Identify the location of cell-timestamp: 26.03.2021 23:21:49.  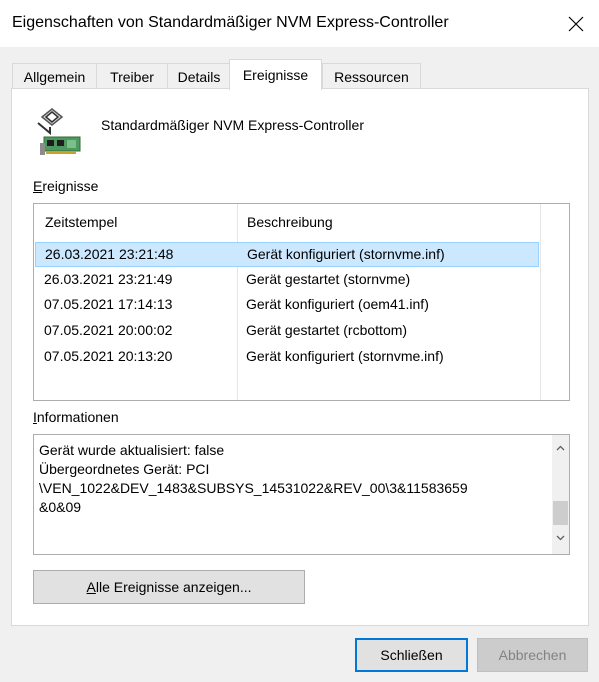
(108, 279).